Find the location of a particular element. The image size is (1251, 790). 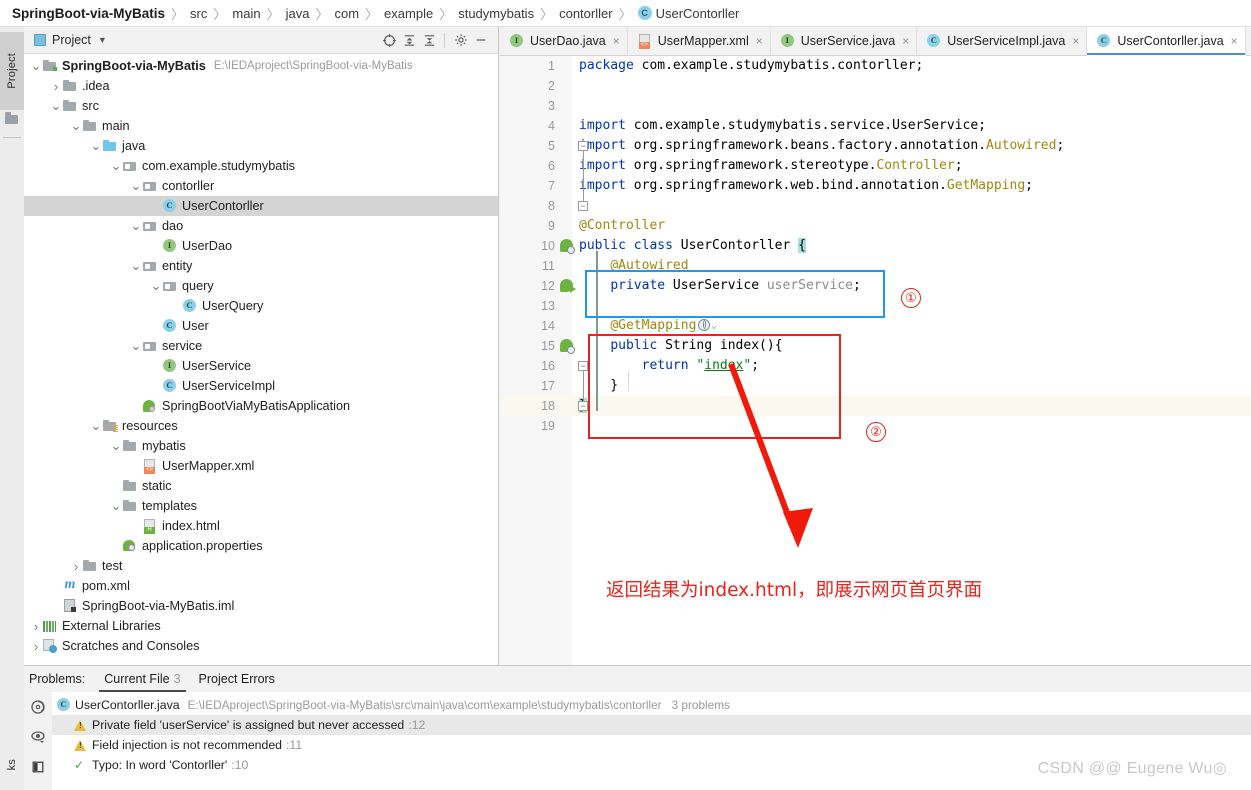

gutter-spring-bean-icon is located at coordinates (567, 246).